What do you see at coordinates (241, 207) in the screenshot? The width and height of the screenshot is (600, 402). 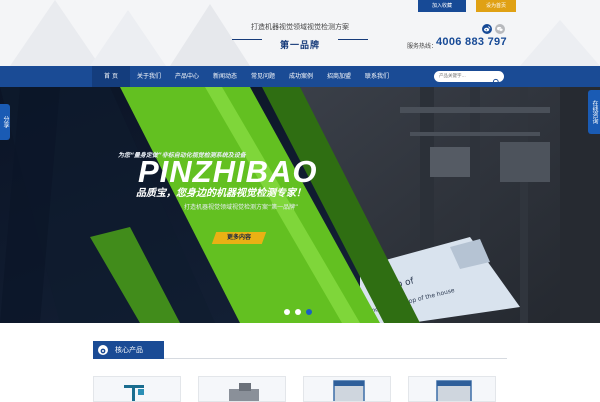 I see `banner-subline: 打造机器视觉领域视觉检测方案“第一品牌”` at bounding box center [241, 207].